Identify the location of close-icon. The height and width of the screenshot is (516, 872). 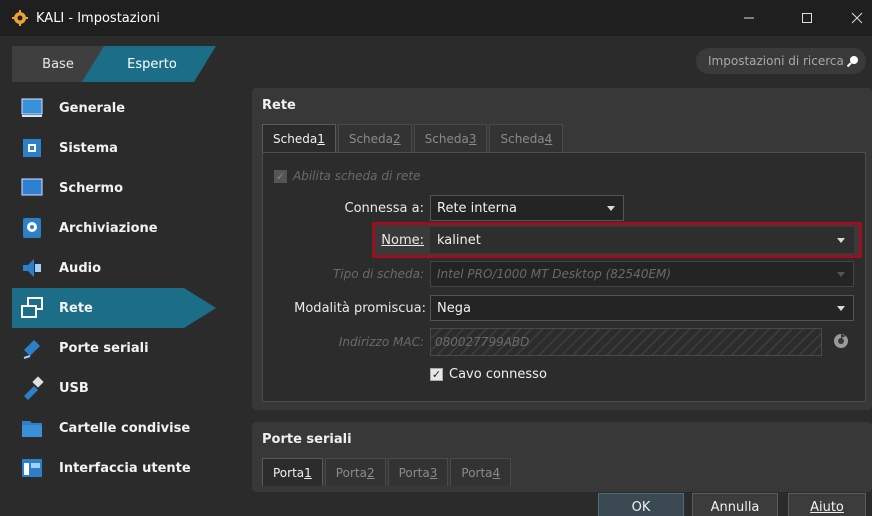
(857, 18).